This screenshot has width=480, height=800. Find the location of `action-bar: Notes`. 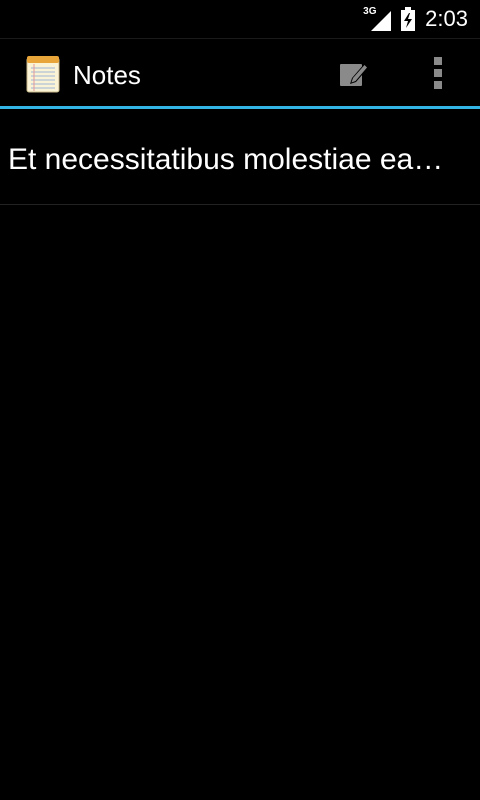

action-bar: Notes is located at coordinates (240, 72).